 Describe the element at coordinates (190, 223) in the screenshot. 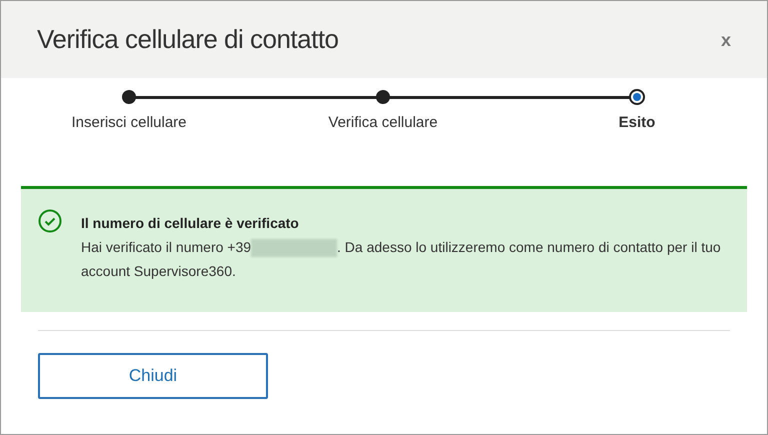

I see `alert-title: Il numero di cellulare è verificato` at that location.